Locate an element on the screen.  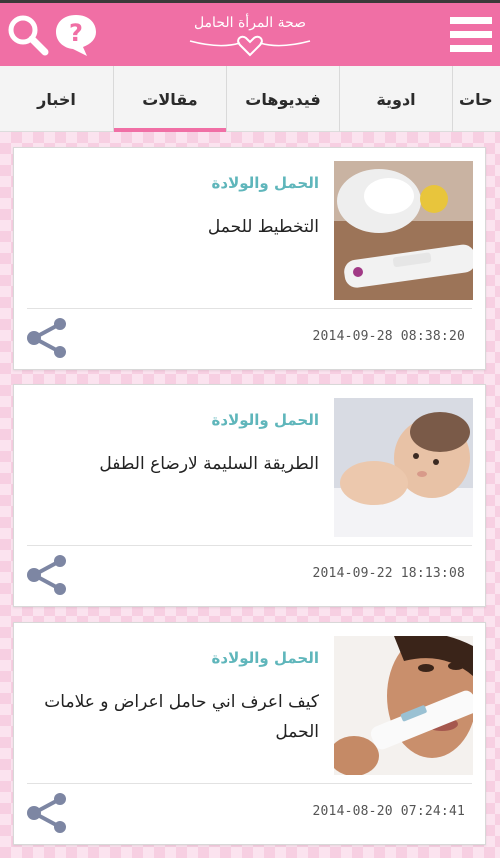
category-tabs: اخبار مقالات فيديوهات ادوية حات is located at coordinates (250, 99).